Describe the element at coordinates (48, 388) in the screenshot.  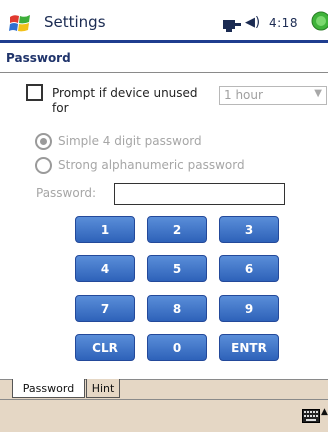
I see `tab-password: Password` at that location.